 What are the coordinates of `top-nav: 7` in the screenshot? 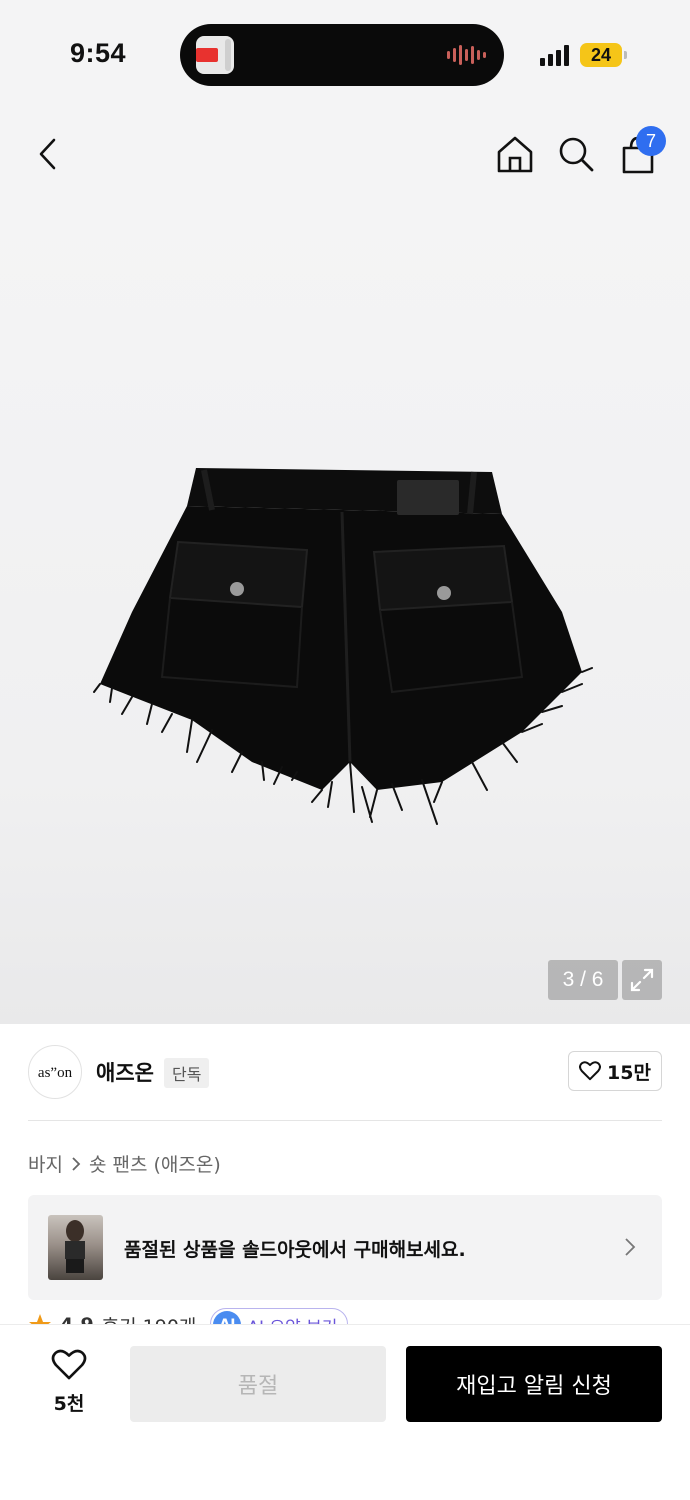 It's located at (345, 155).